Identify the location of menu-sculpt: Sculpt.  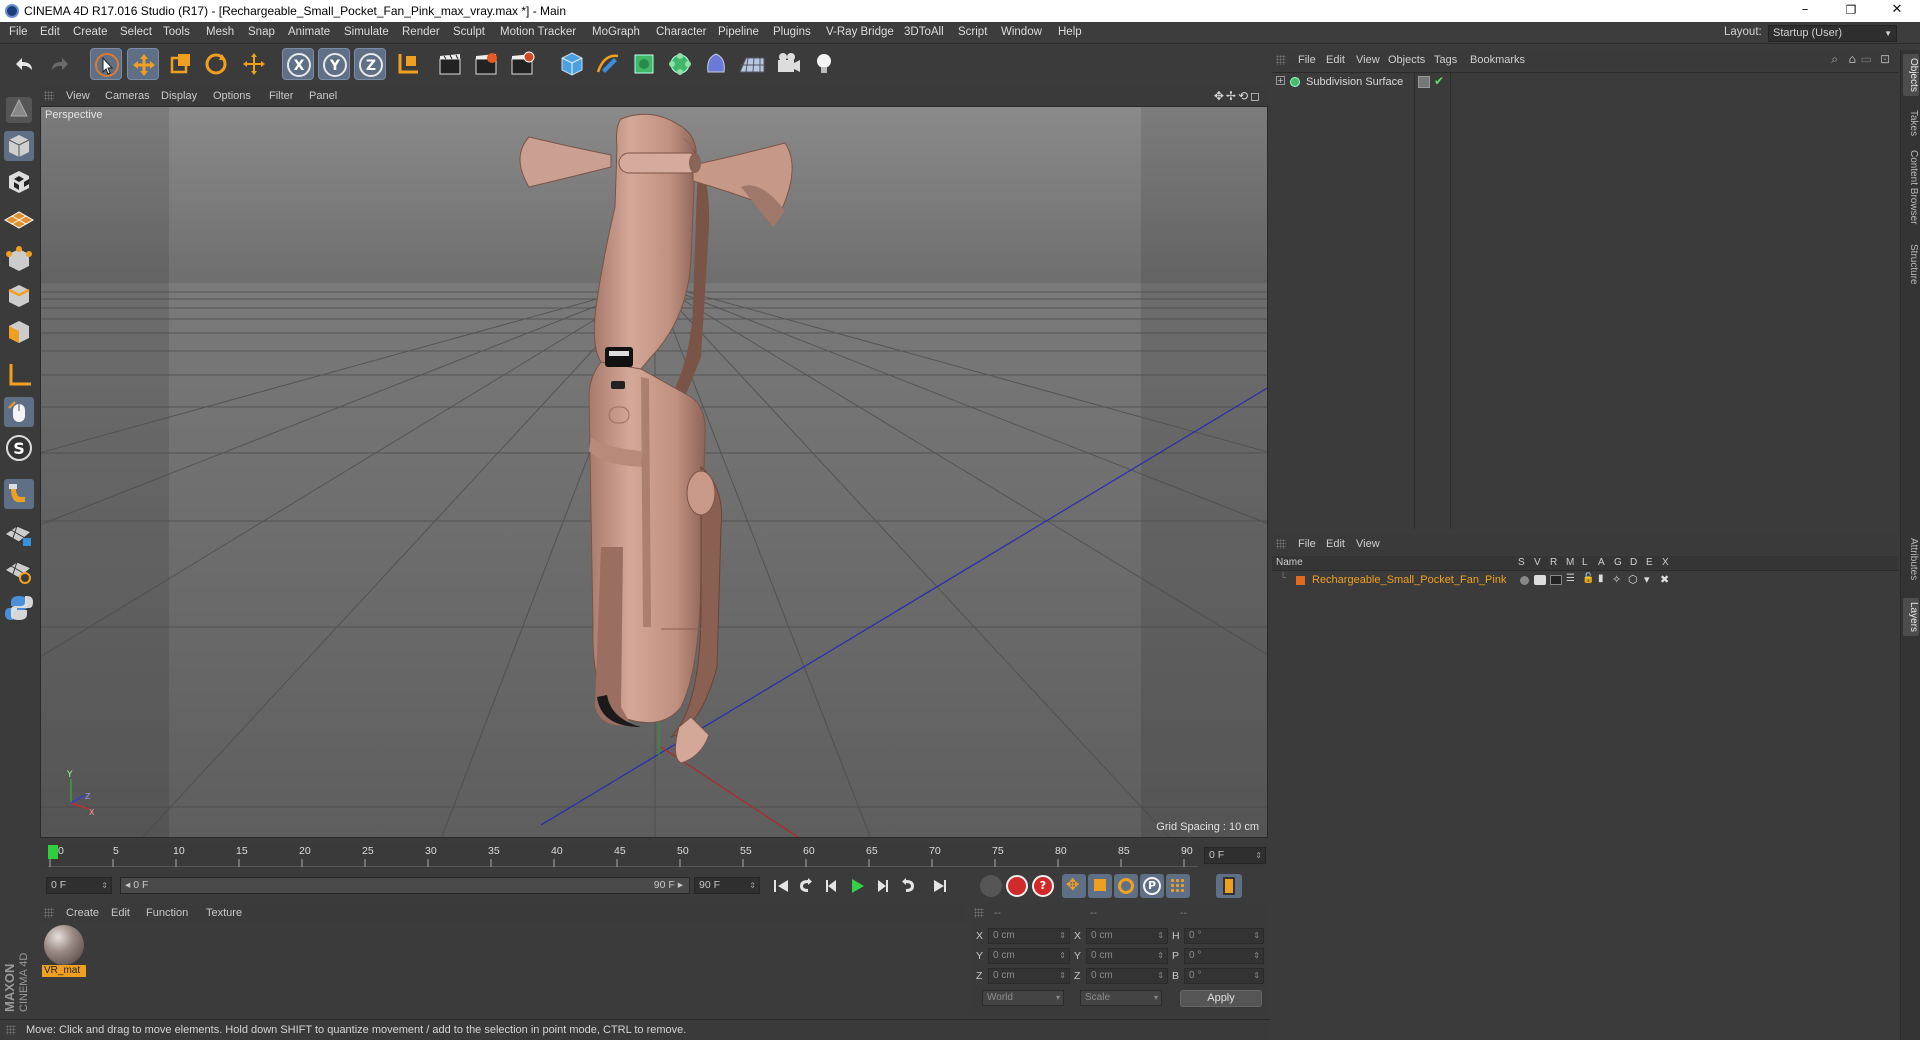
(469, 32).